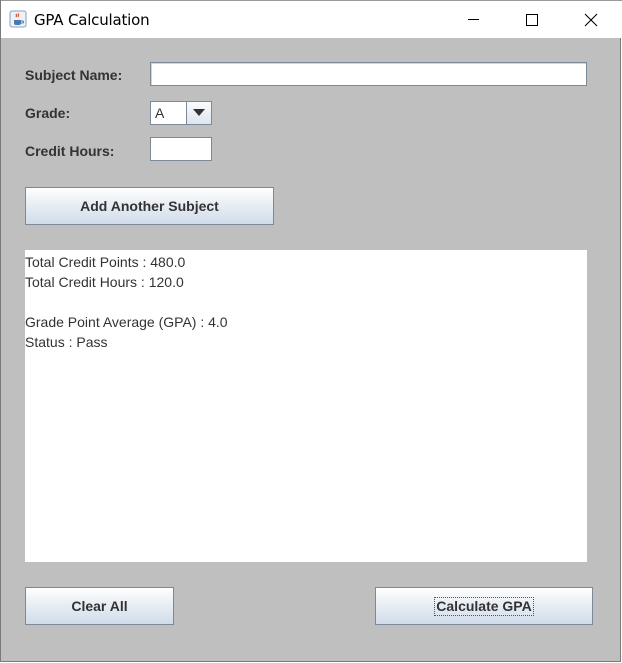  I want to click on subject-name-input, so click(368, 74).